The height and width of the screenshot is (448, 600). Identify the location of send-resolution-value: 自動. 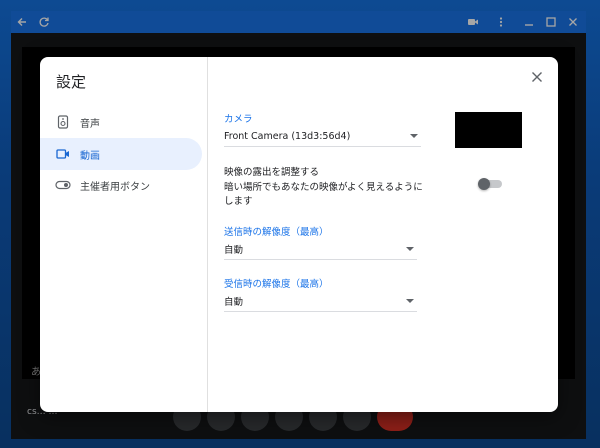
(234, 250).